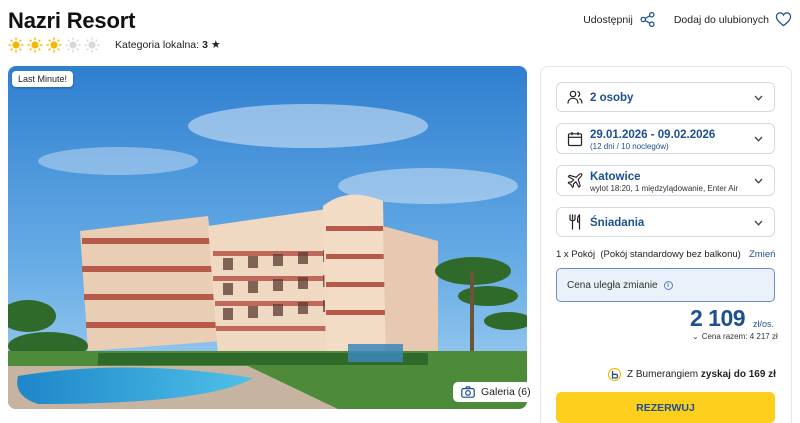 The height and width of the screenshot is (423, 800). Describe the element at coordinates (665, 407) in the screenshot. I see `reserve-button: REZERWUJ` at that location.